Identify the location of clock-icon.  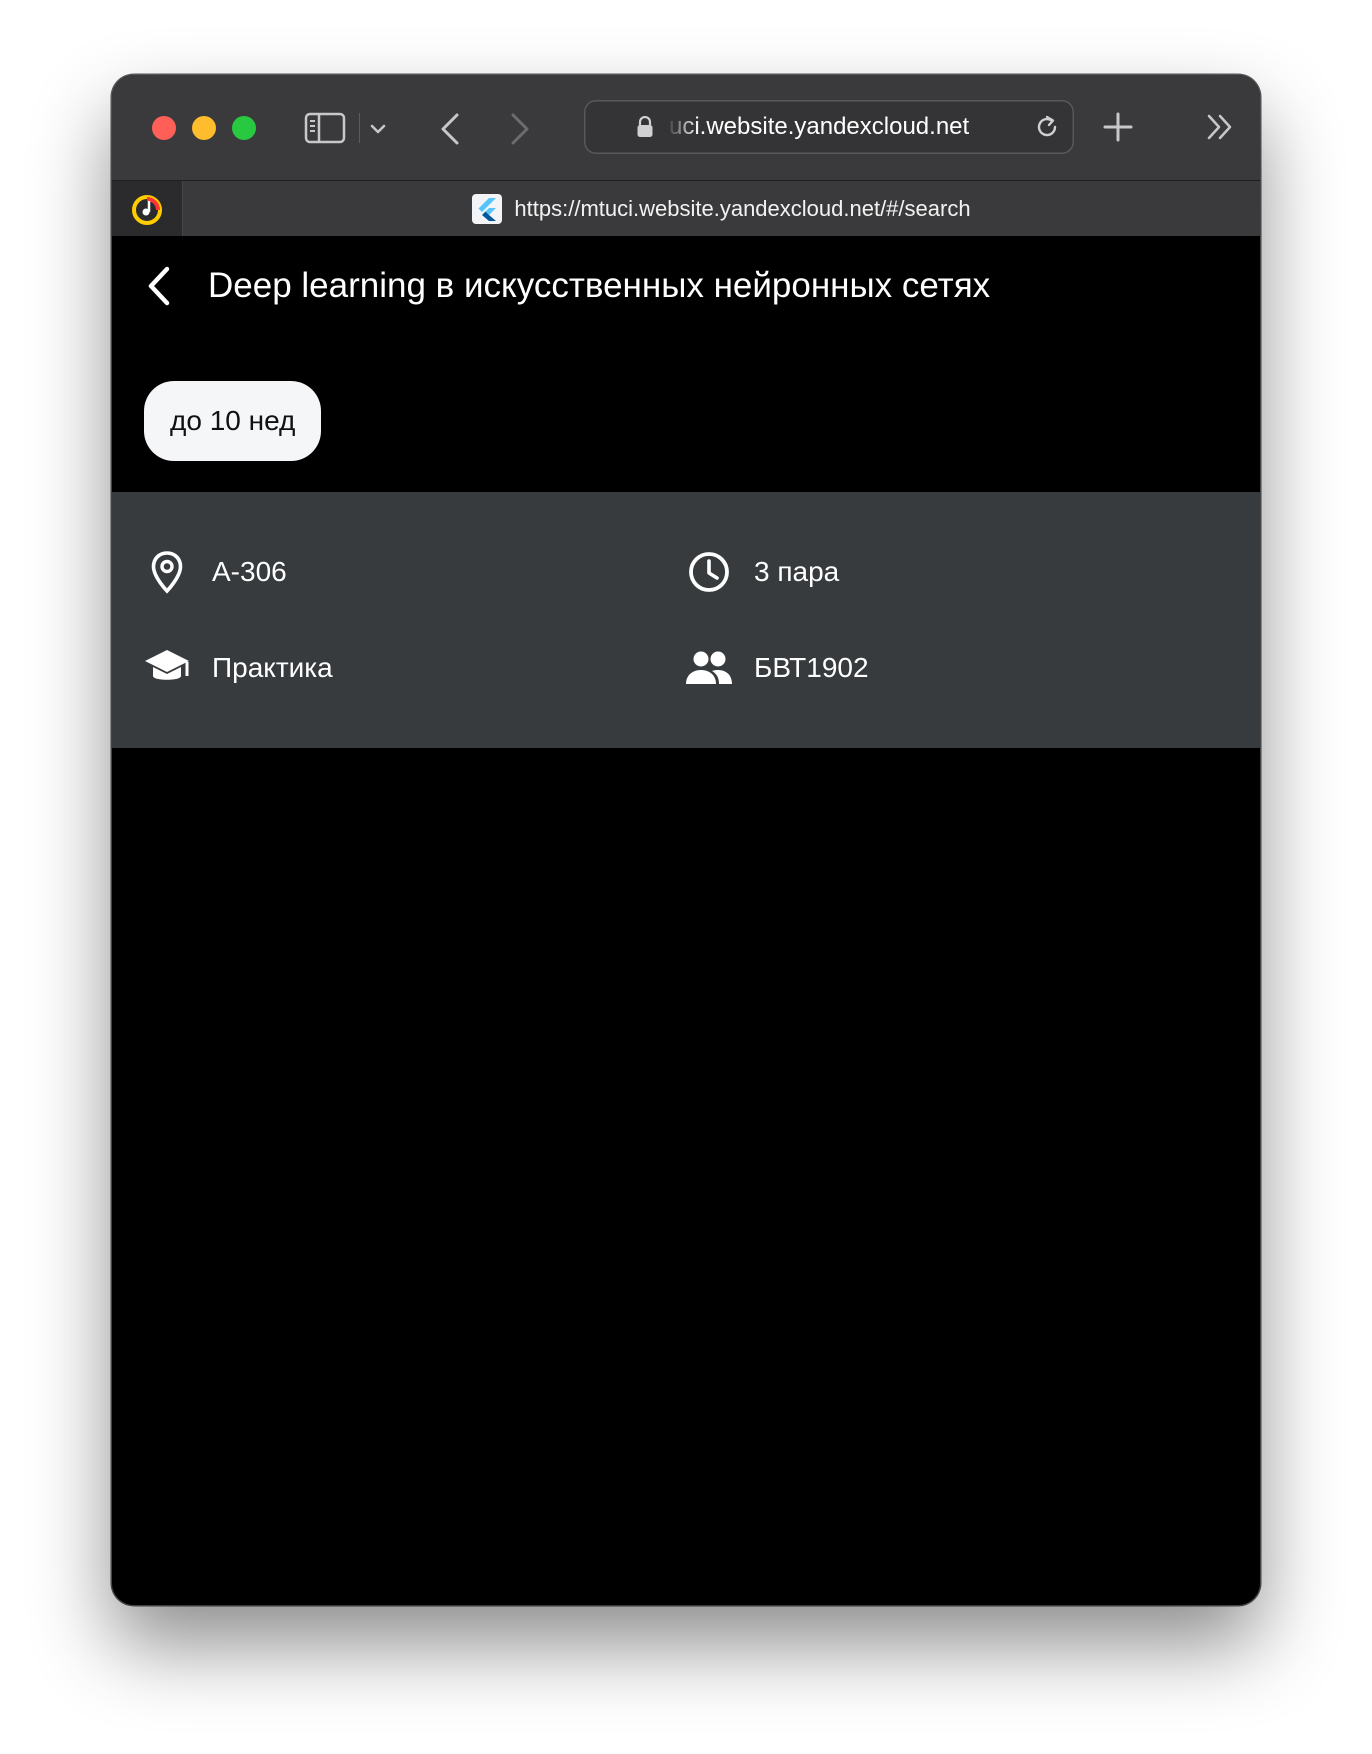
(709, 572).